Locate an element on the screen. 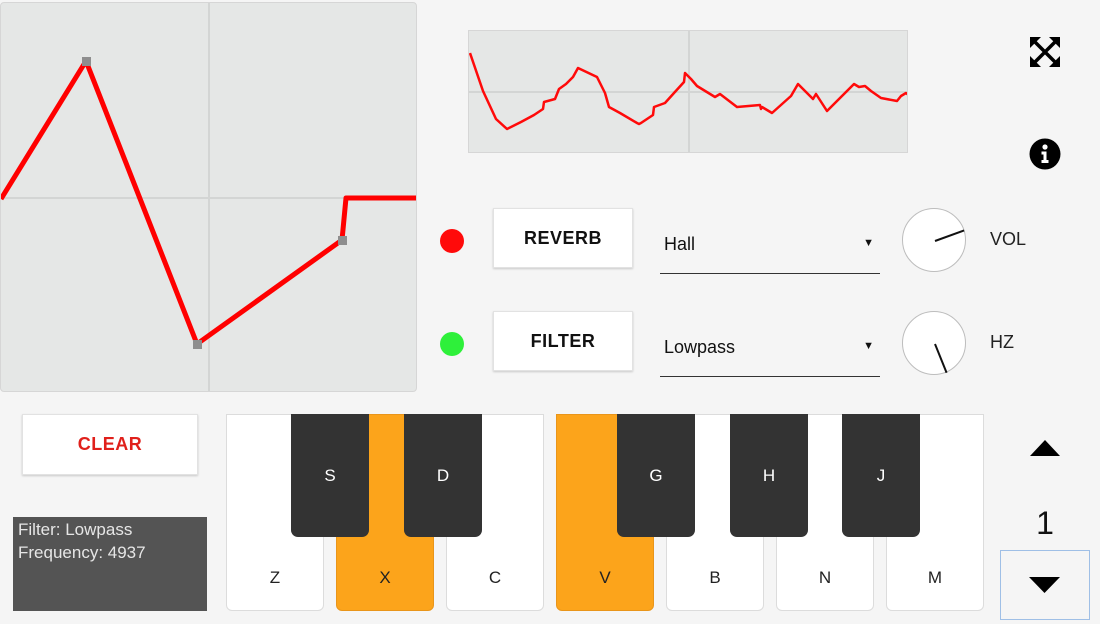 The width and height of the screenshot is (1100, 624). key-label: X is located at coordinates (385, 577).